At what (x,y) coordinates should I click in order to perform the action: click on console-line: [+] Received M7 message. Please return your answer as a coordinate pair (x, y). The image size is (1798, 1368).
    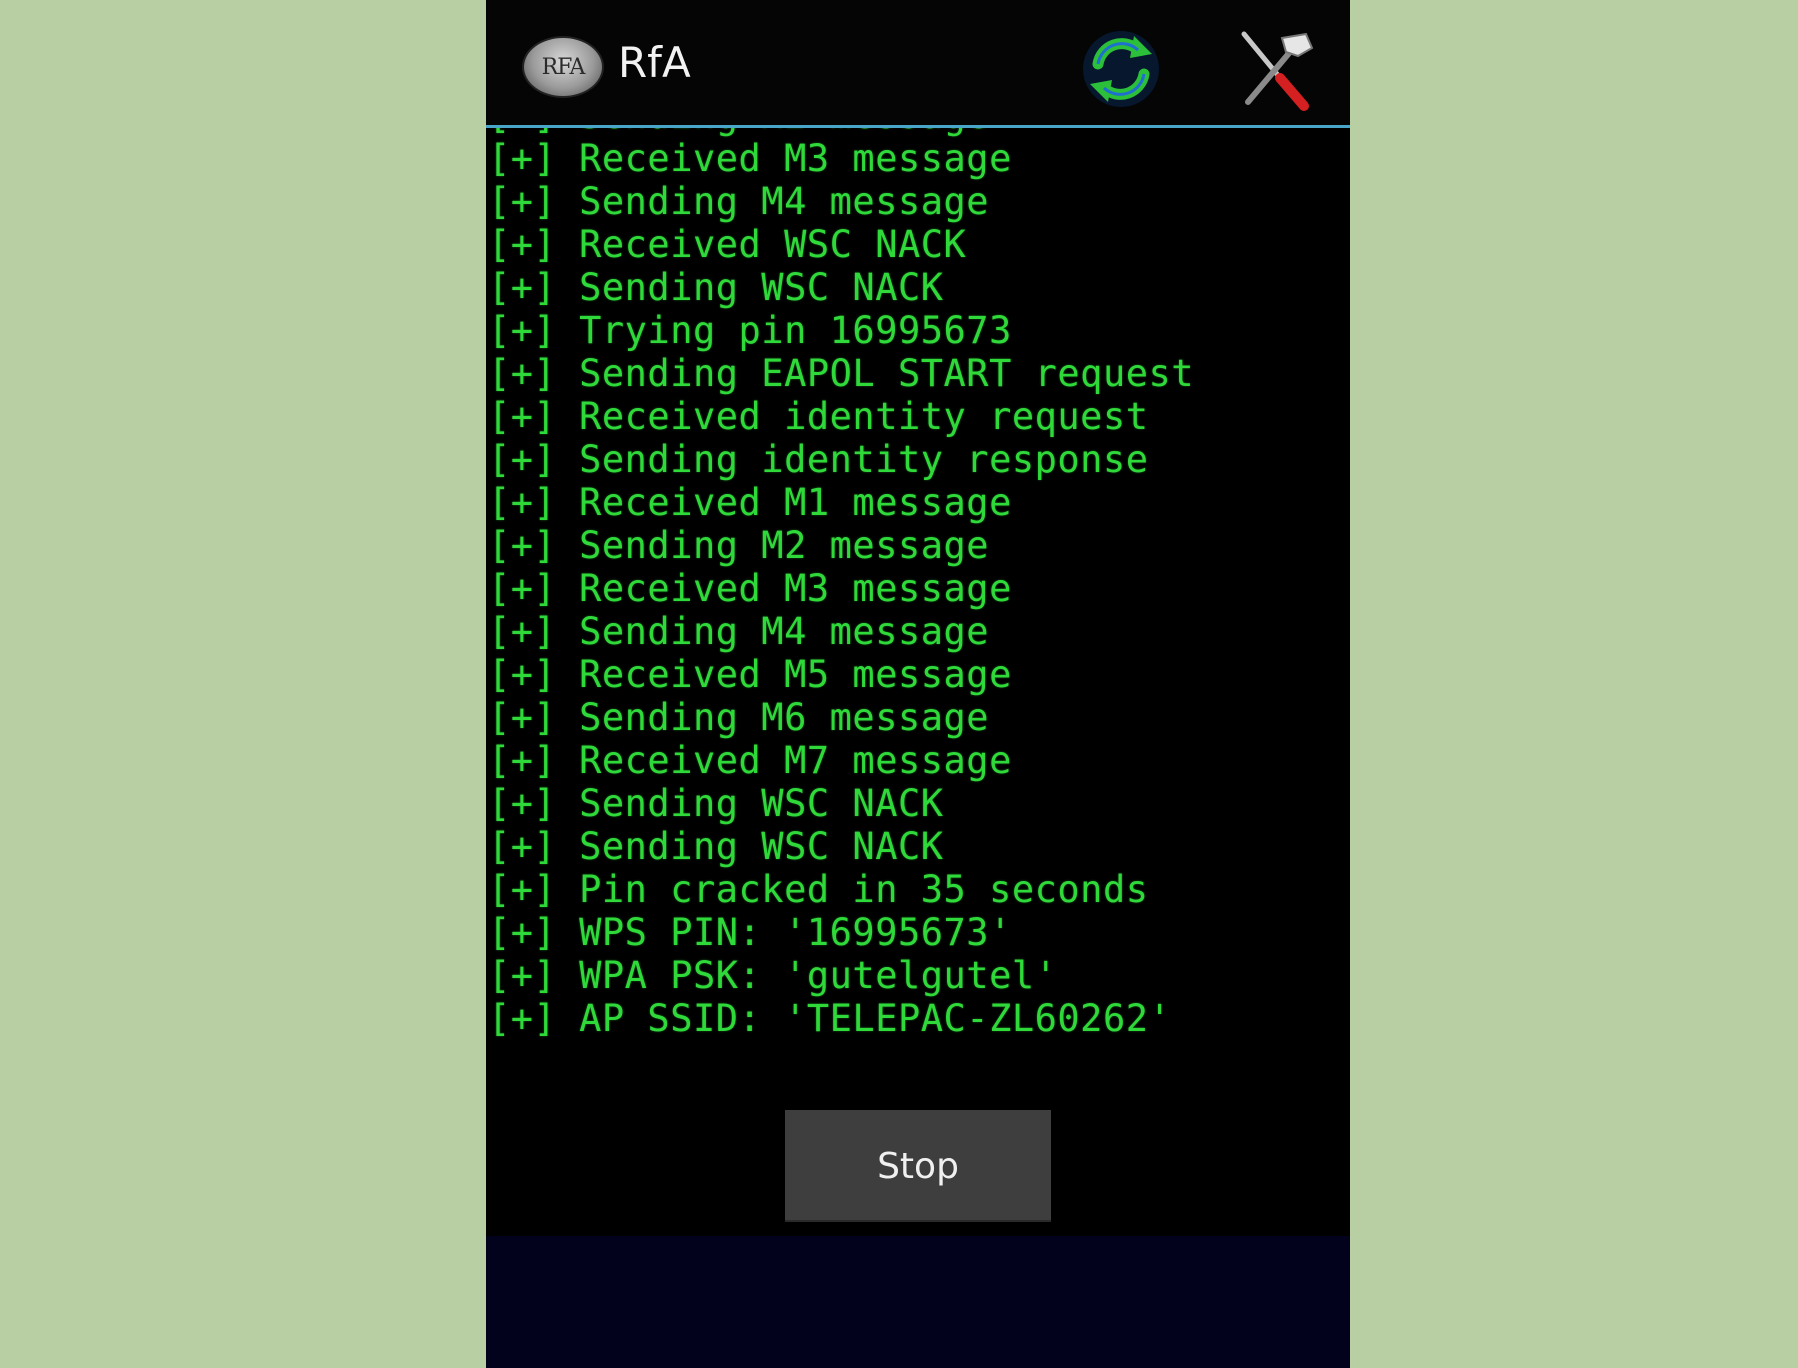
    Looking at the image, I should click on (750, 760).